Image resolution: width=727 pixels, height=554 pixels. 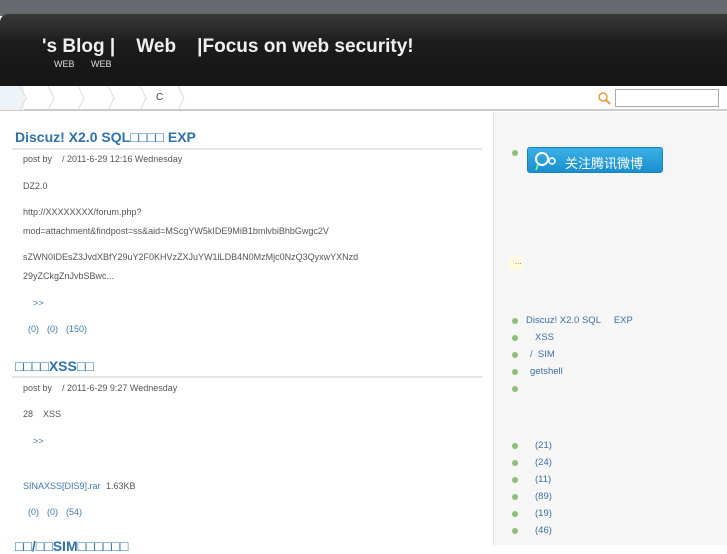 I want to click on post-title: □□/□□SIM□□□□□□, so click(x=71, y=546).